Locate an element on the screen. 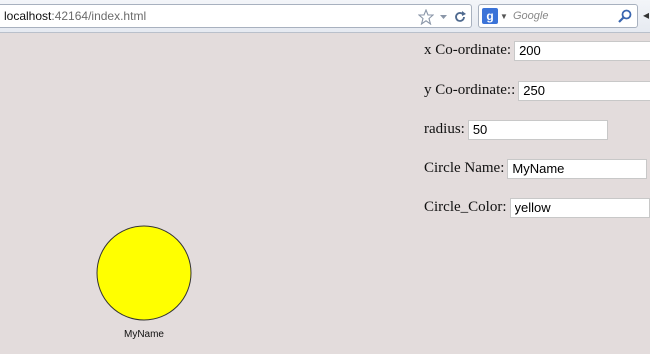  radius-label: radius: is located at coordinates (444, 129).